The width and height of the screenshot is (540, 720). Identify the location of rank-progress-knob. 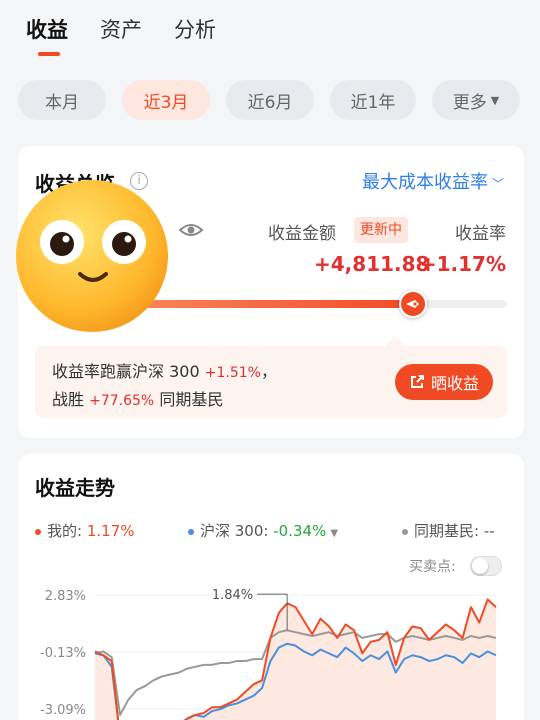
(412, 304).